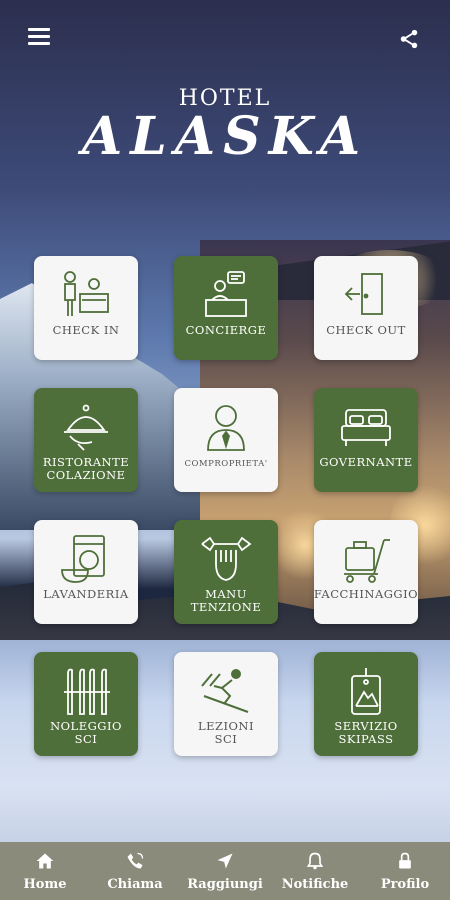 This screenshot has width=450, height=900. I want to click on tile-governante: GOVERNANTE, so click(366, 440).